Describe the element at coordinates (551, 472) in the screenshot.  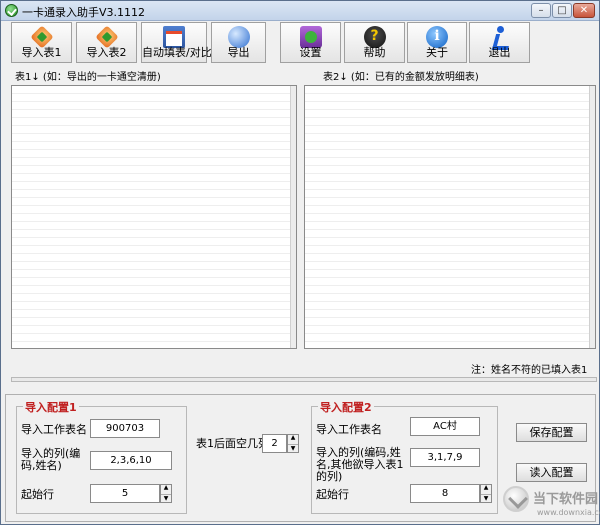
I see `load-config-button: 读入配置` at that location.